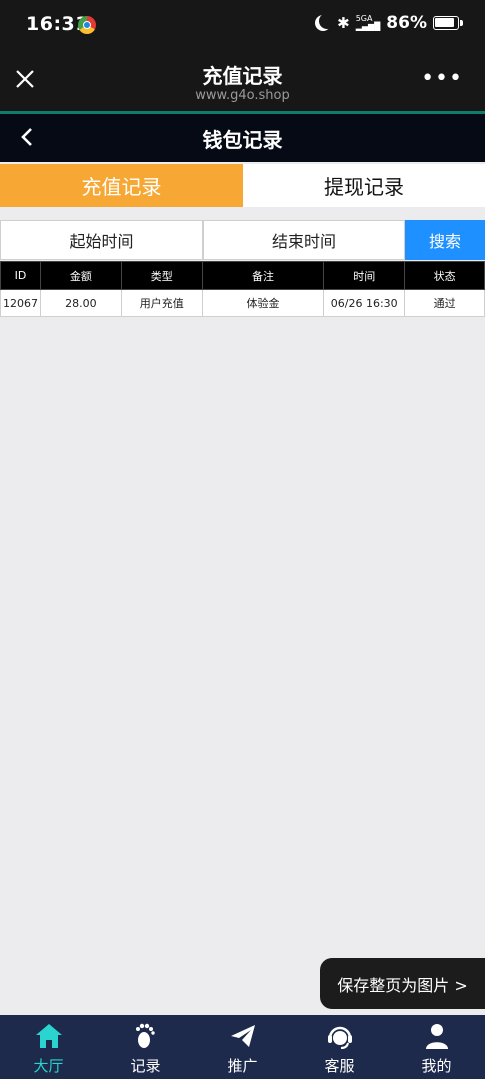  Describe the element at coordinates (242, 1066) in the screenshot. I see `nav-label-promotion: 推广` at that location.